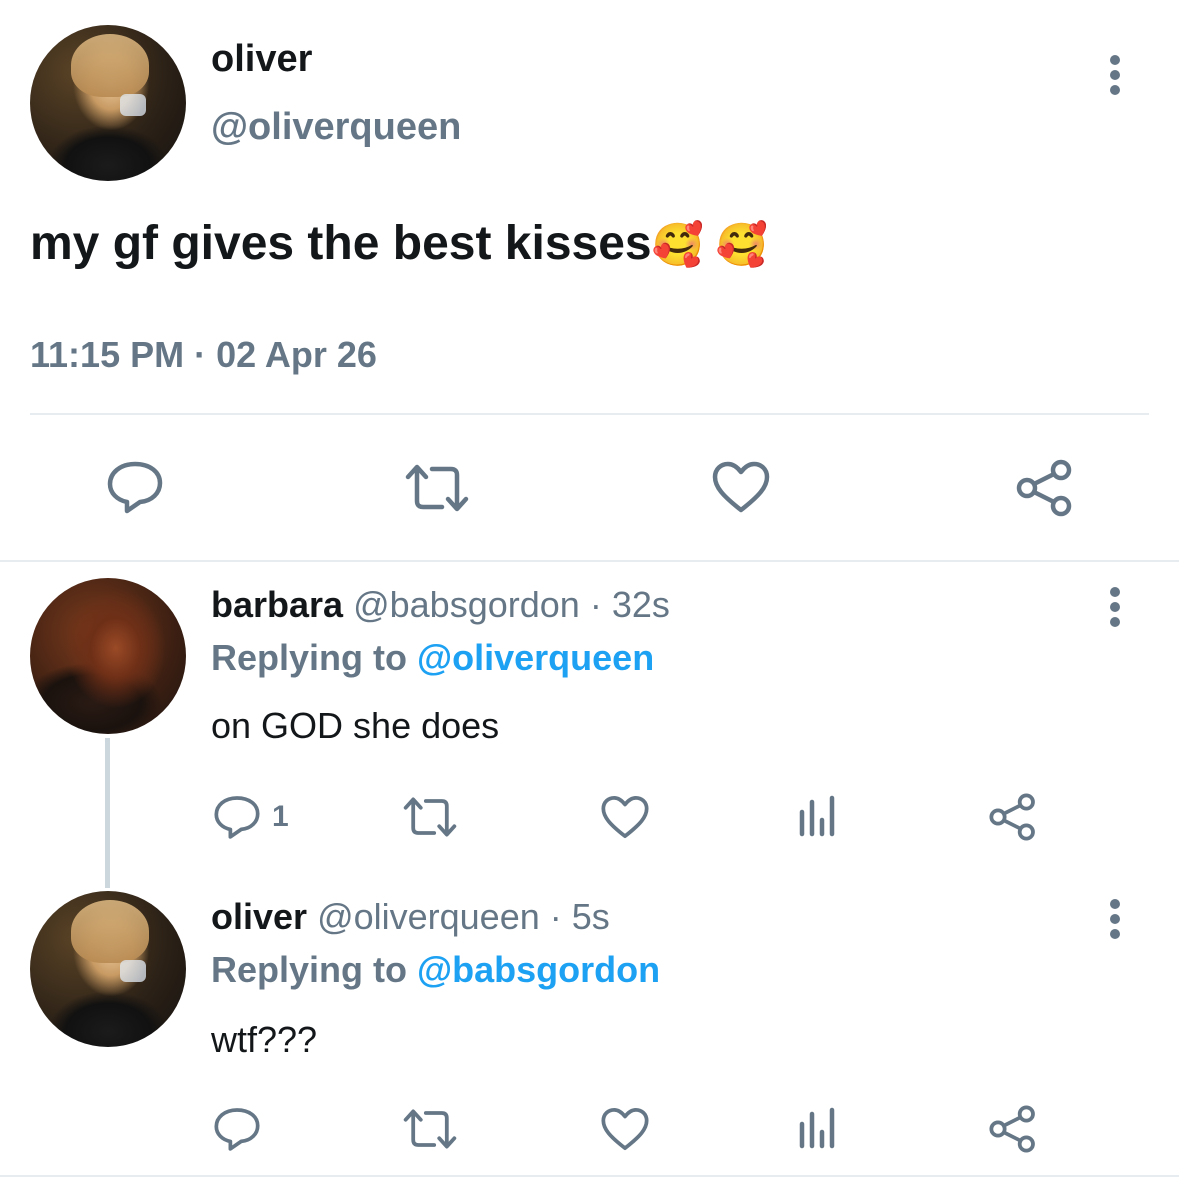 This screenshot has width=1179, height=1179. I want to click on author-name: barbara, so click(277, 604).